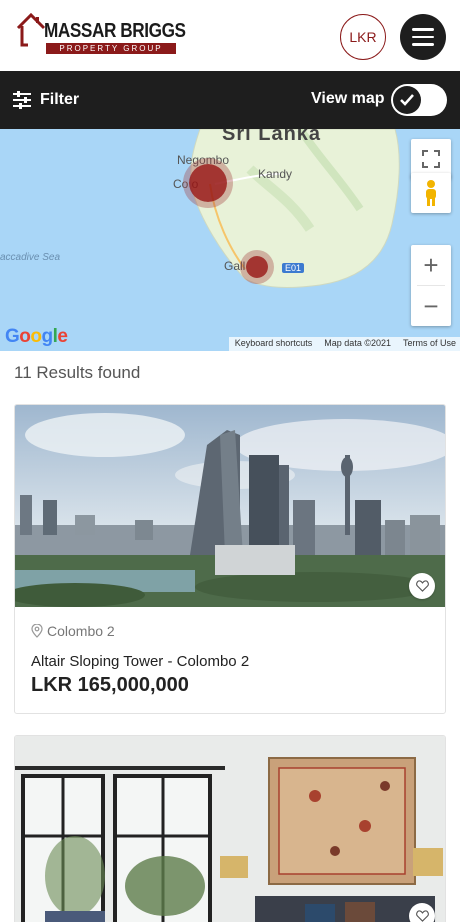  I want to click on zoom-in-button: +, so click(431, 265).